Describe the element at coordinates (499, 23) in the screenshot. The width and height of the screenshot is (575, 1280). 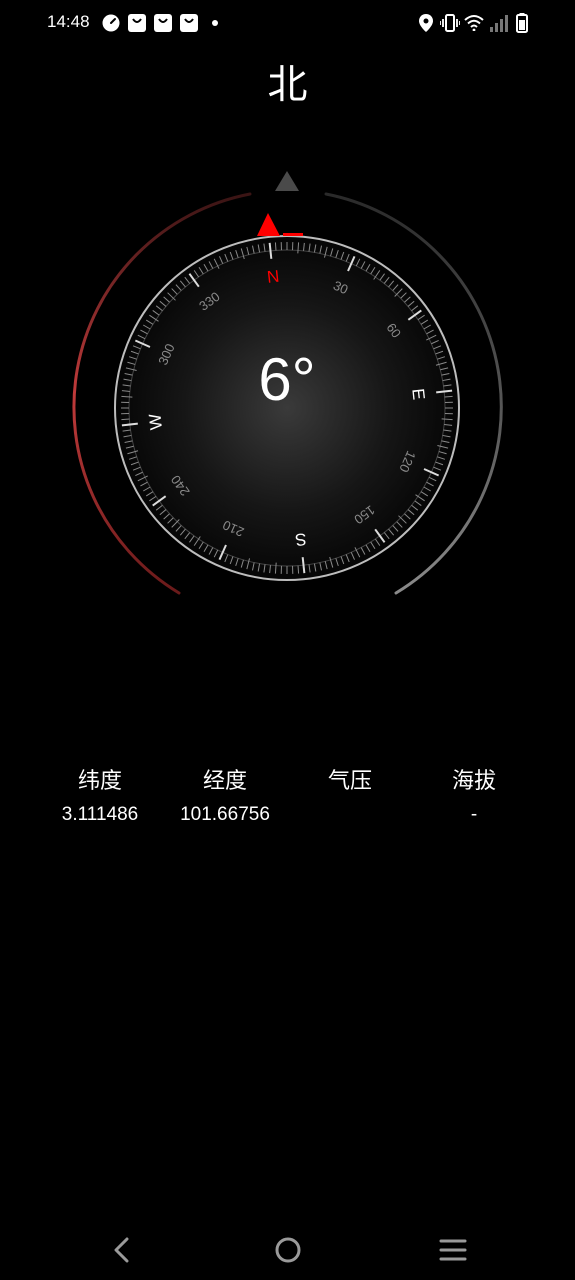
I see `signal-icon` at that location.